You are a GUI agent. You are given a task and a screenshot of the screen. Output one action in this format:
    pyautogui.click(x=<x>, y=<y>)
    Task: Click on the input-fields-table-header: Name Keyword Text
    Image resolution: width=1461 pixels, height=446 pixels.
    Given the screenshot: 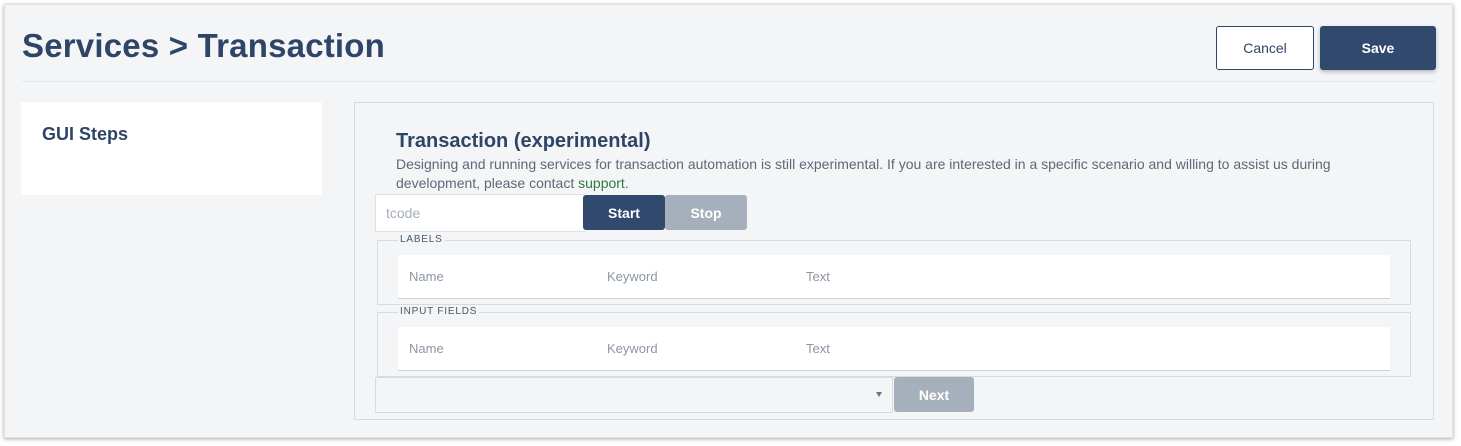 What is the action you would take?
    pyautogui.click(x=894, y=349)
    